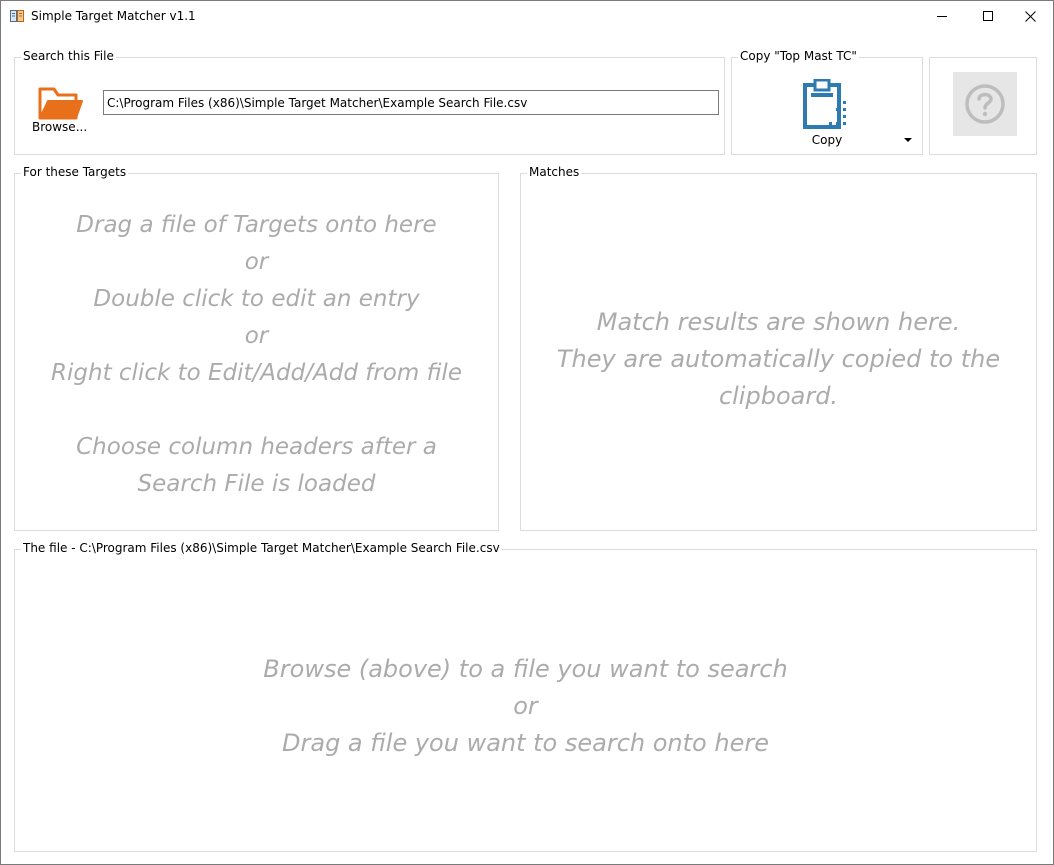 The width and height of the screenshot is (1054, 865). Describe the element at coordinates (256, 447) in the screenshot. I see `targets-hint-line: Choose column headers after a` at that location.